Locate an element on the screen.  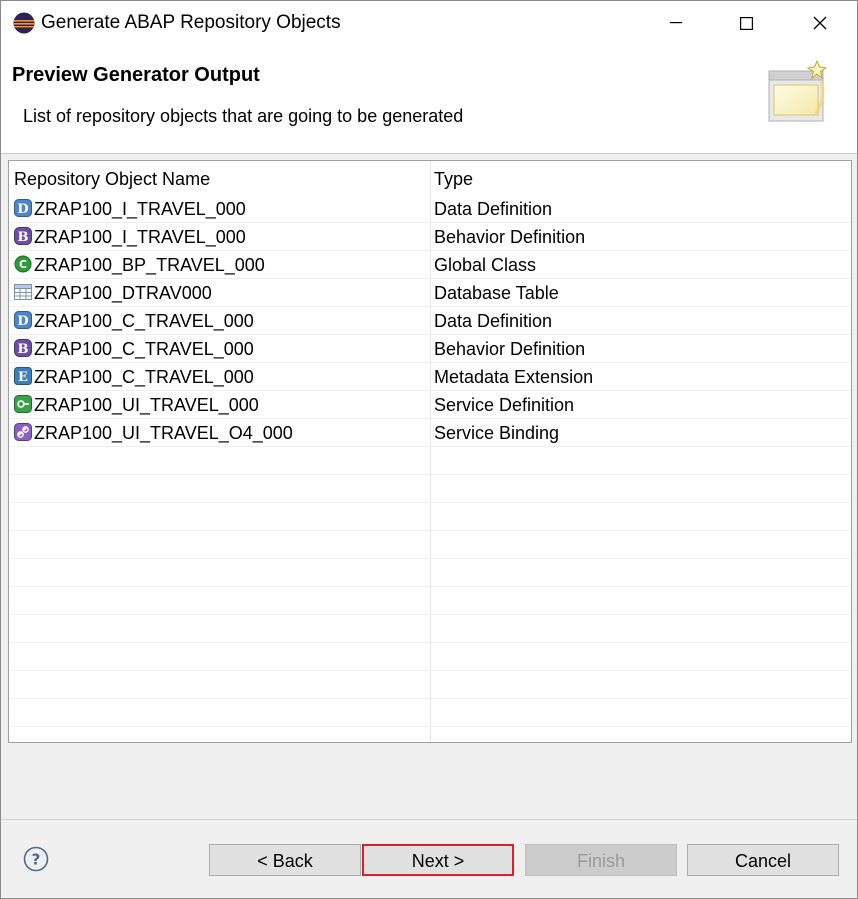
table-header: Repository Object Name Type is located at coordinates (430, 178).